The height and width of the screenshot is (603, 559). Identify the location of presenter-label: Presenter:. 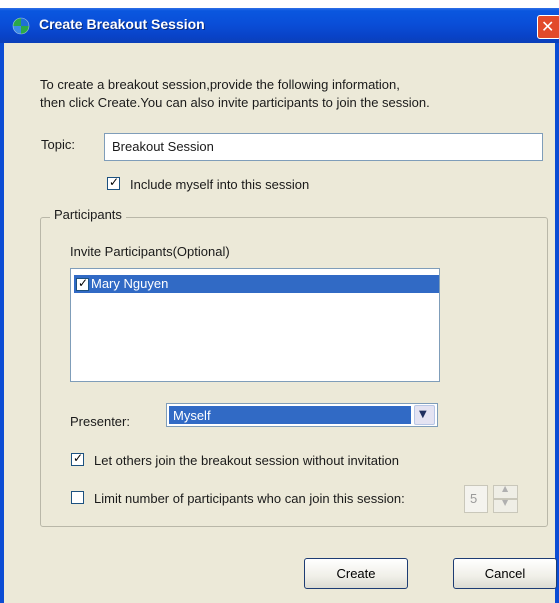
(100, 421).